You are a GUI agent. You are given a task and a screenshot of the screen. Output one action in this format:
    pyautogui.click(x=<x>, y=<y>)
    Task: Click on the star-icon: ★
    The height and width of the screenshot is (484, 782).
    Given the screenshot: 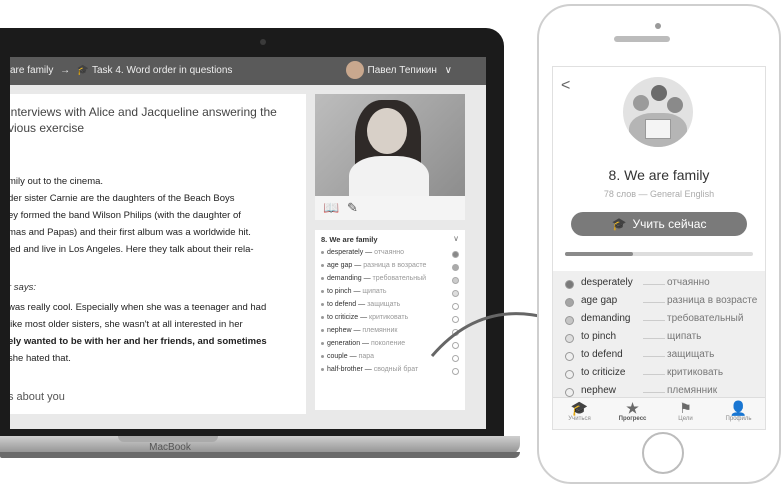 What is the action you would take?
    pyautogui.click(x=632, y=408)
    